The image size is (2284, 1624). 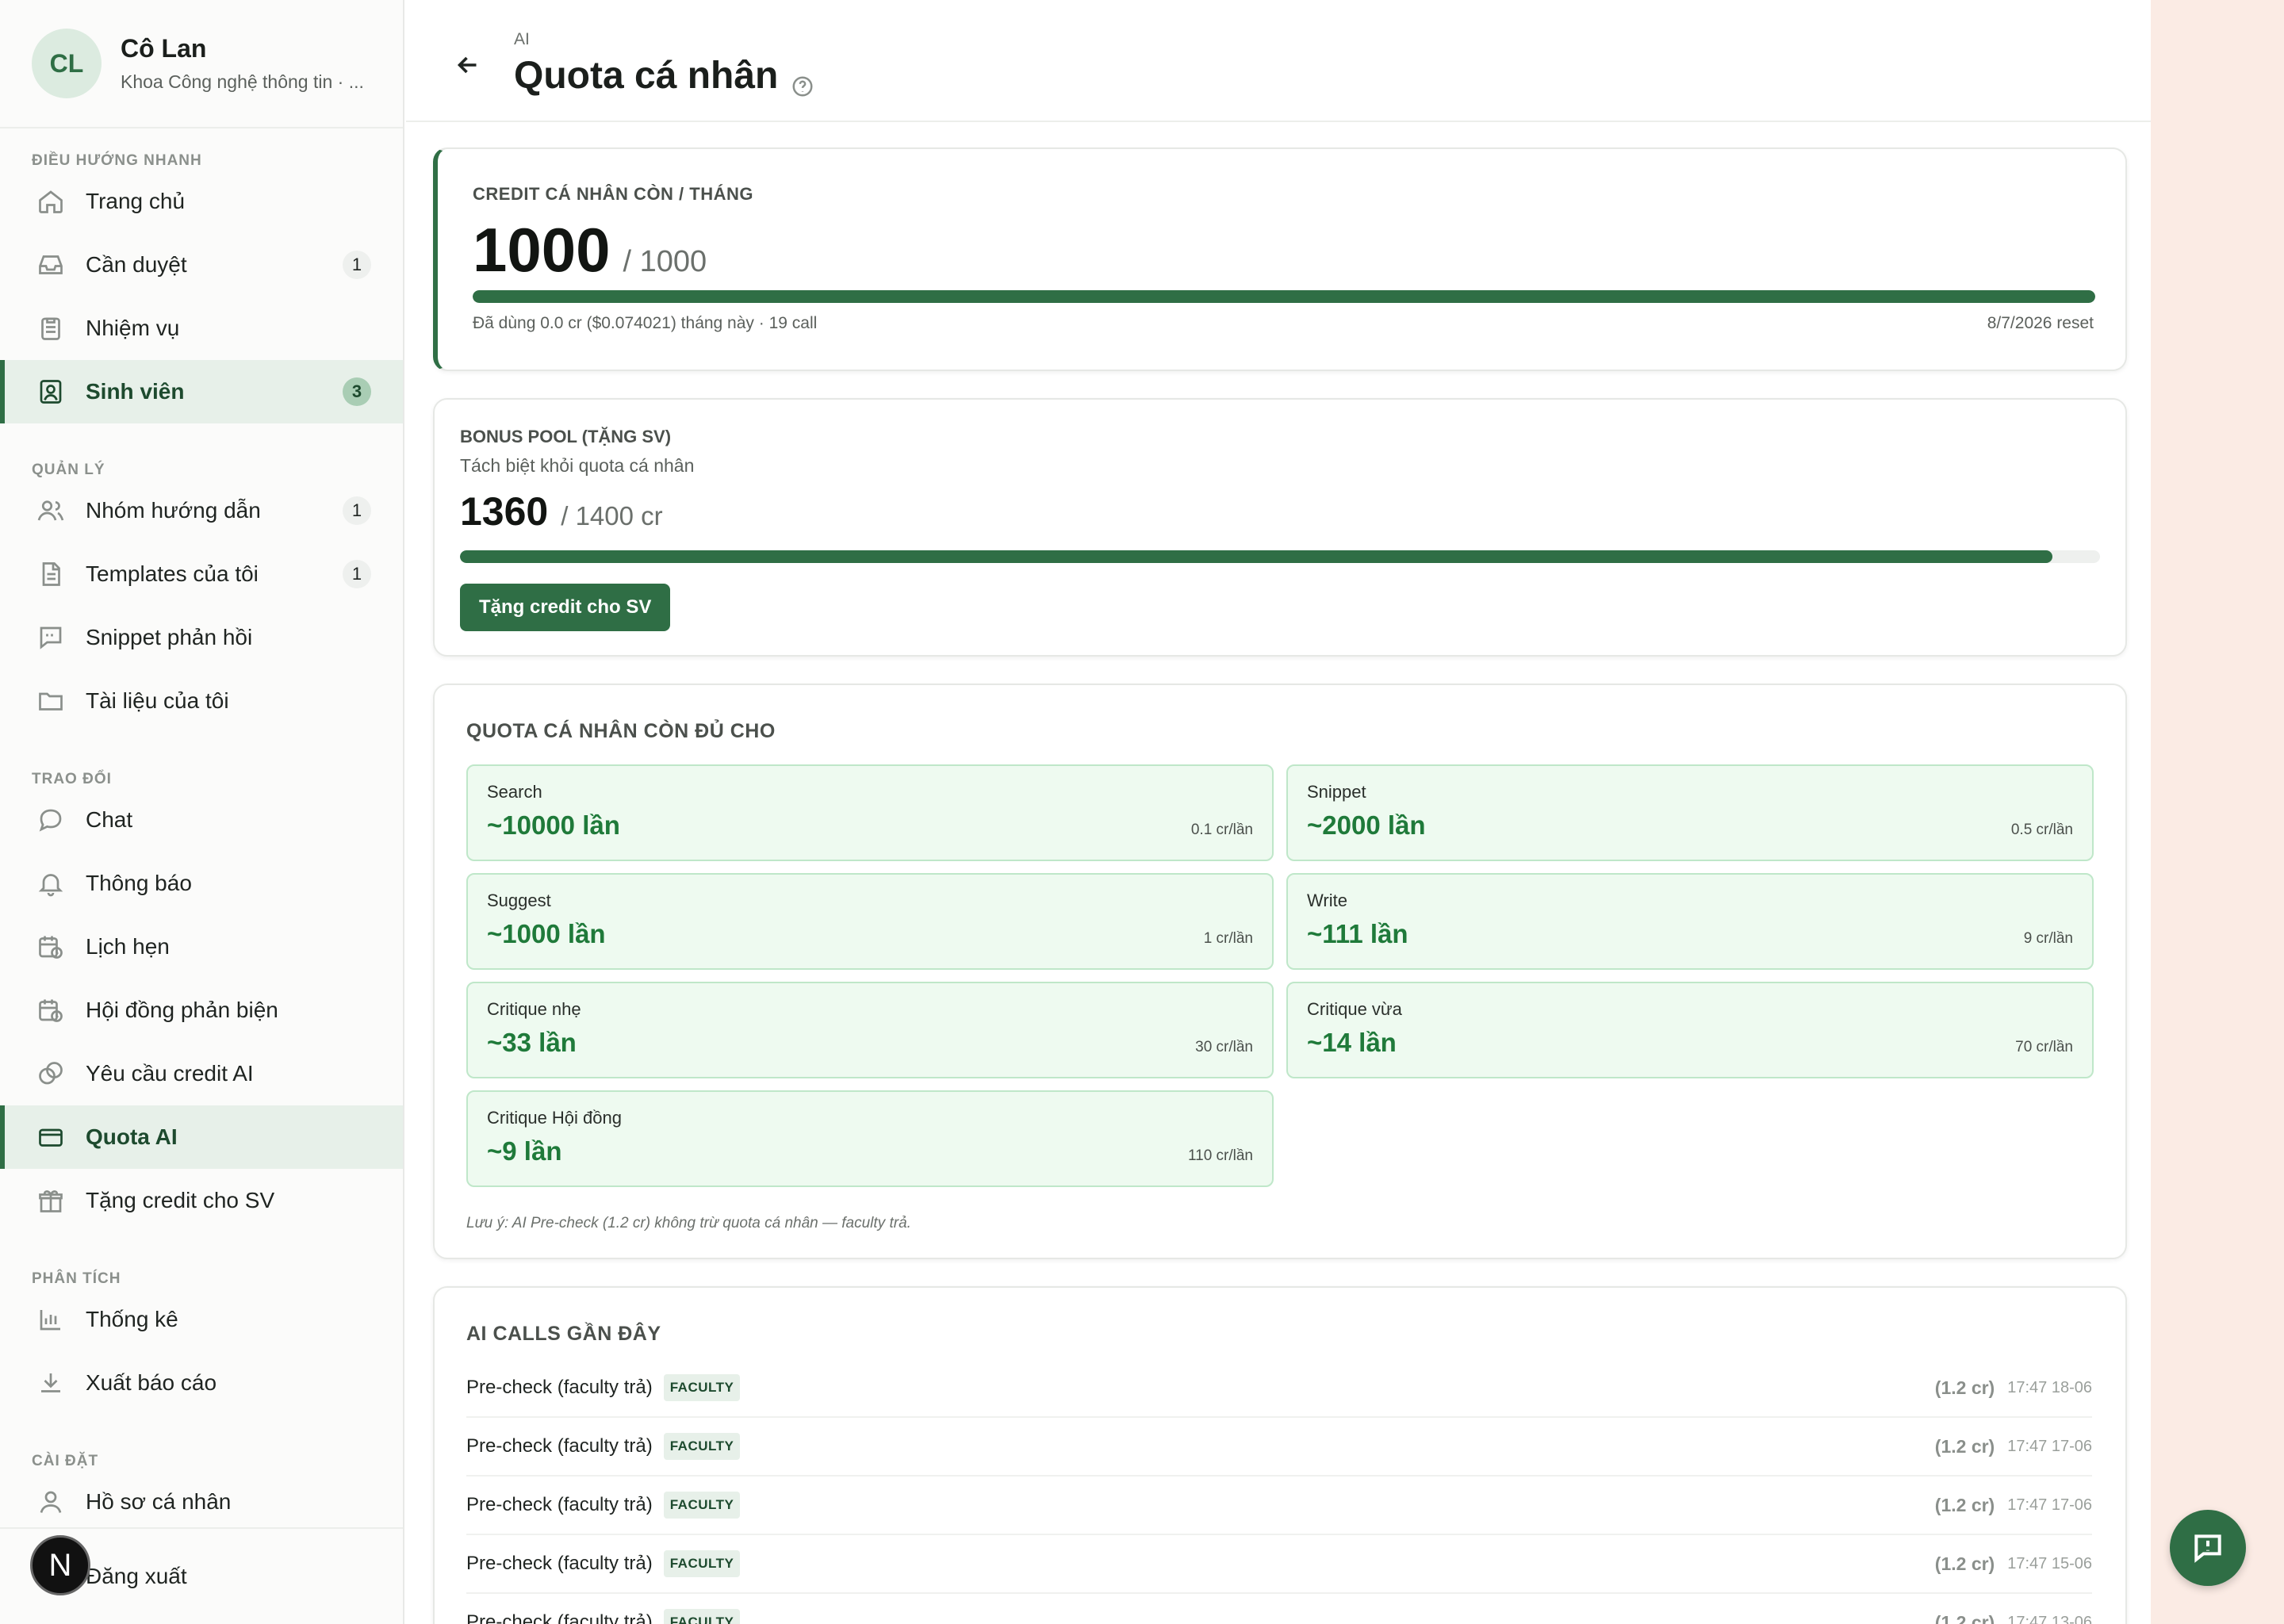 What do you see at coordinates (51, 511) in the screenshot?
I see `users-icon` at bounding box center [51, 511].